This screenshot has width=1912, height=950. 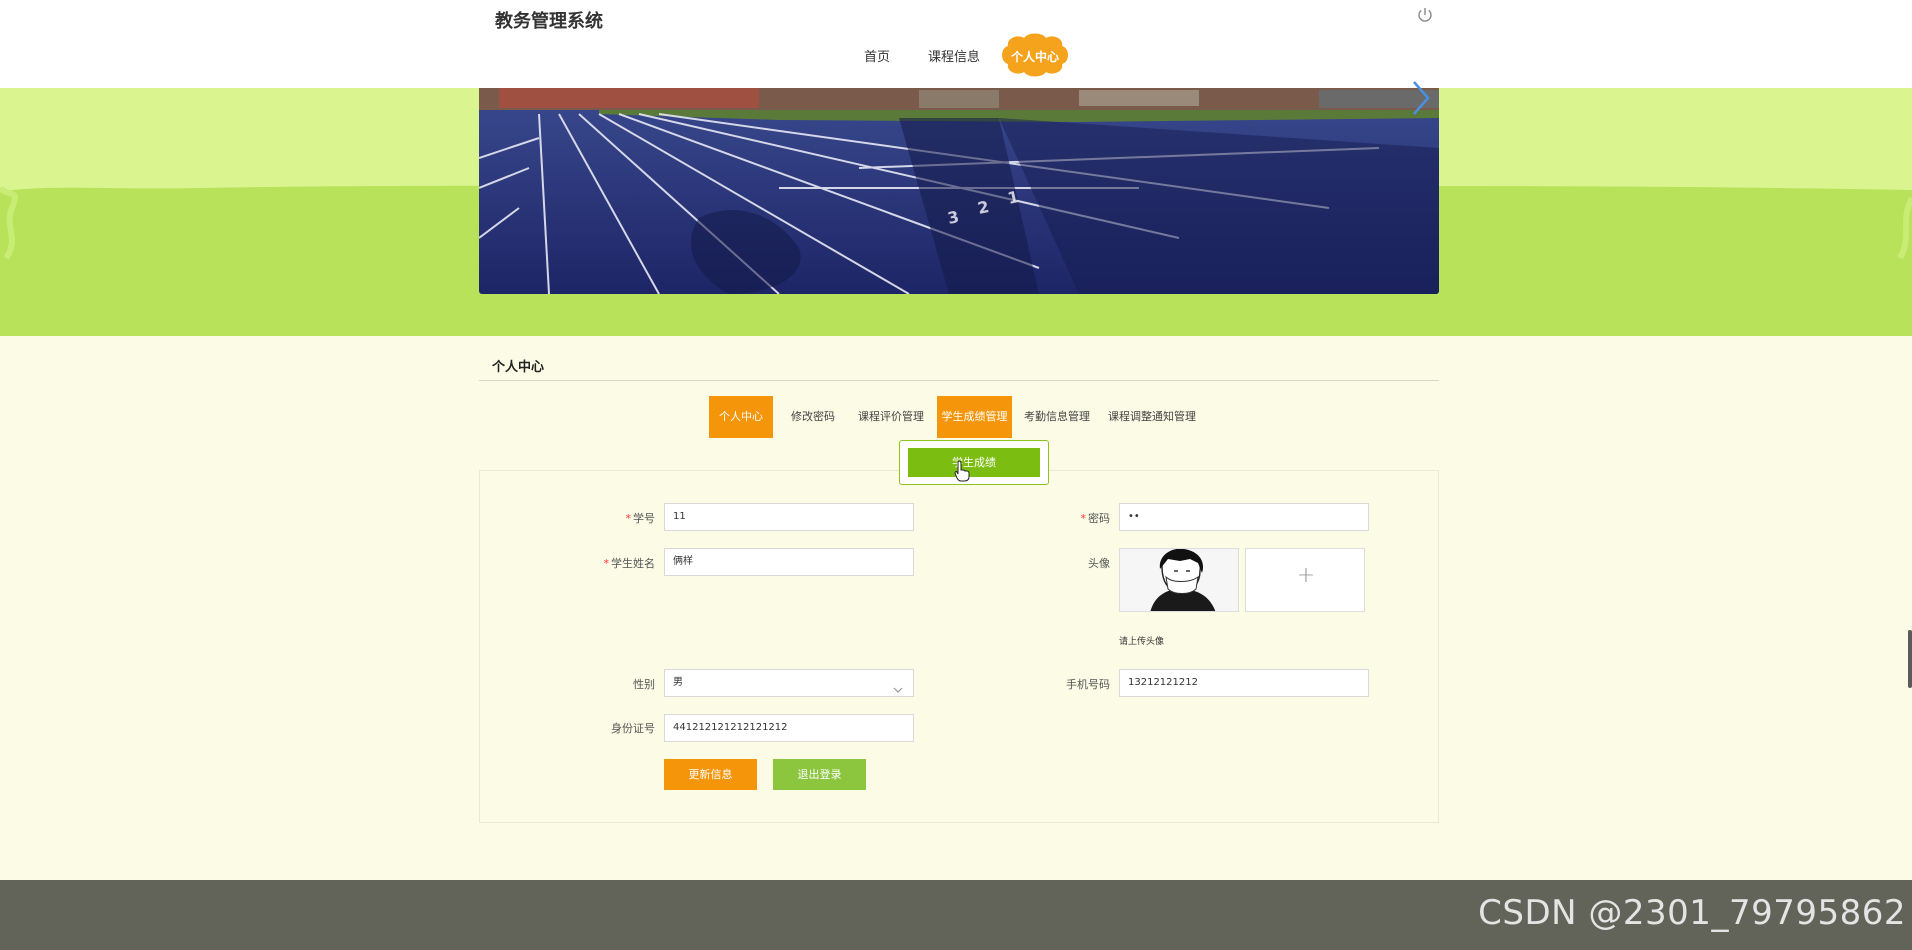 I want to click on hand-pointer-icon, so click(x=962, y=473).